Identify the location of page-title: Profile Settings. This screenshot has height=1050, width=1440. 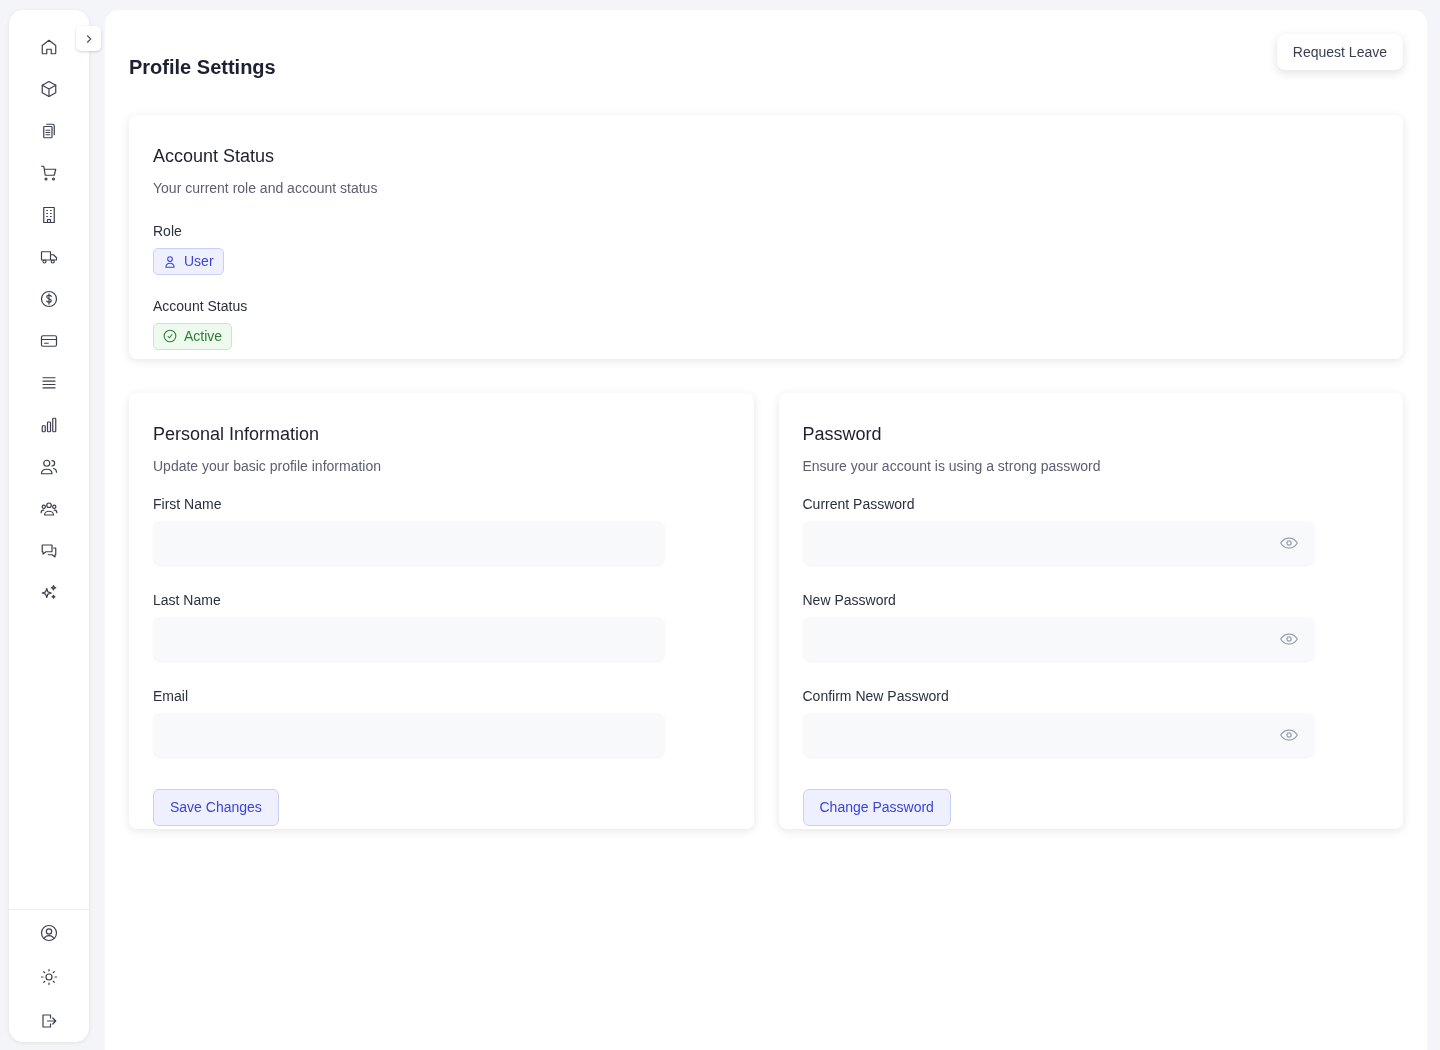
(202, 67).